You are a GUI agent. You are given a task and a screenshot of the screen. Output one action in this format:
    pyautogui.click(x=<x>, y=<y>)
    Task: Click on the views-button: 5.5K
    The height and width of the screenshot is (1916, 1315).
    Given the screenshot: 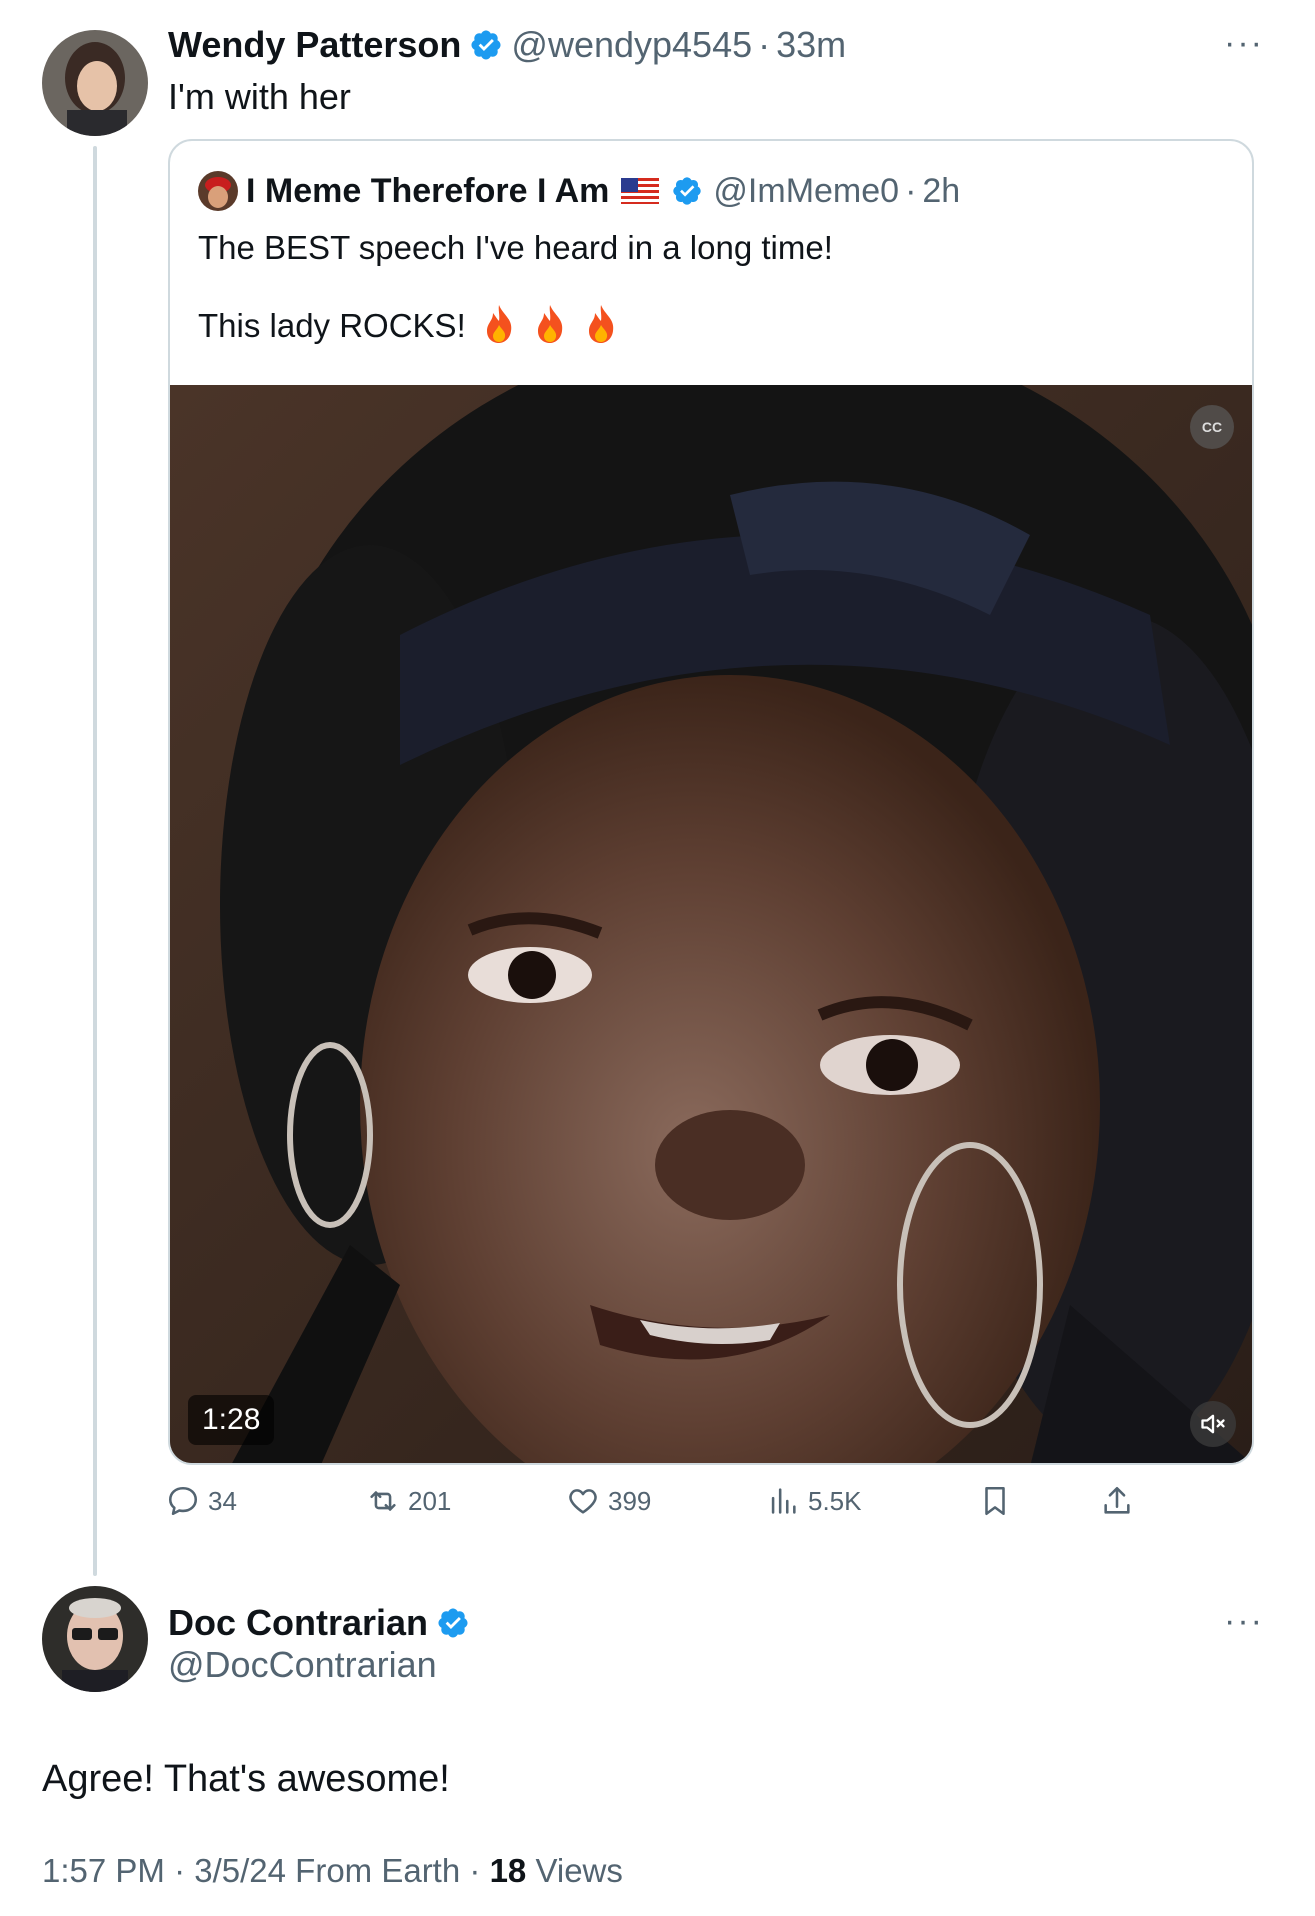 What is the action you would take?
    pyautogui.click(x=814, y=1501)
    